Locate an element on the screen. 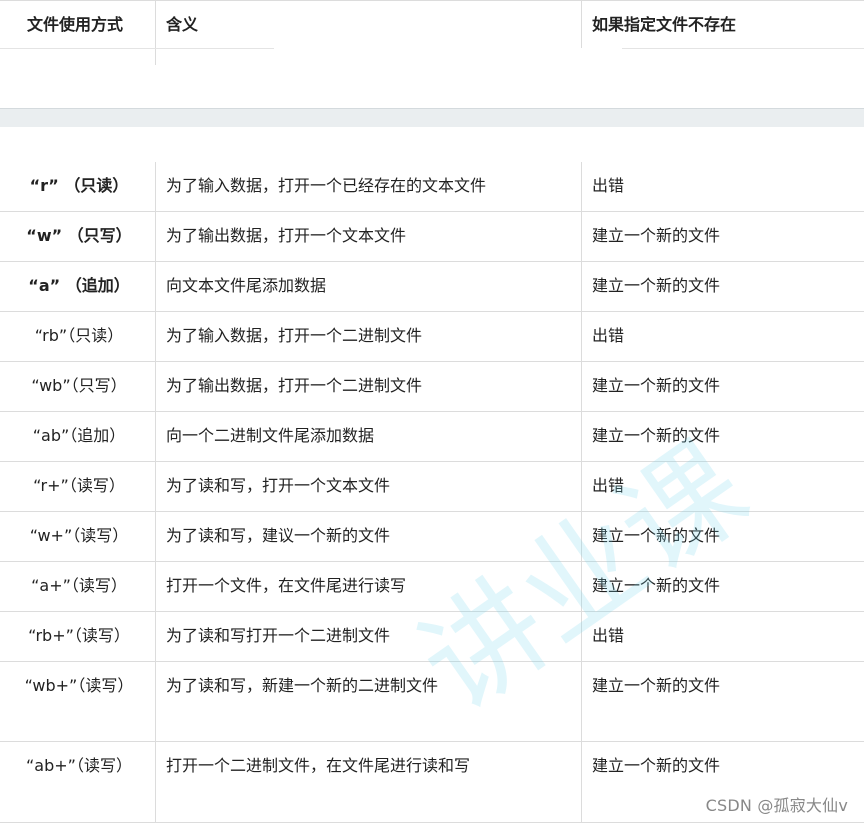  table-row: “w” （只写） 为了输出数据，打开一个文本文件 建立一个新的文件 is located at coordinates (432, 237).